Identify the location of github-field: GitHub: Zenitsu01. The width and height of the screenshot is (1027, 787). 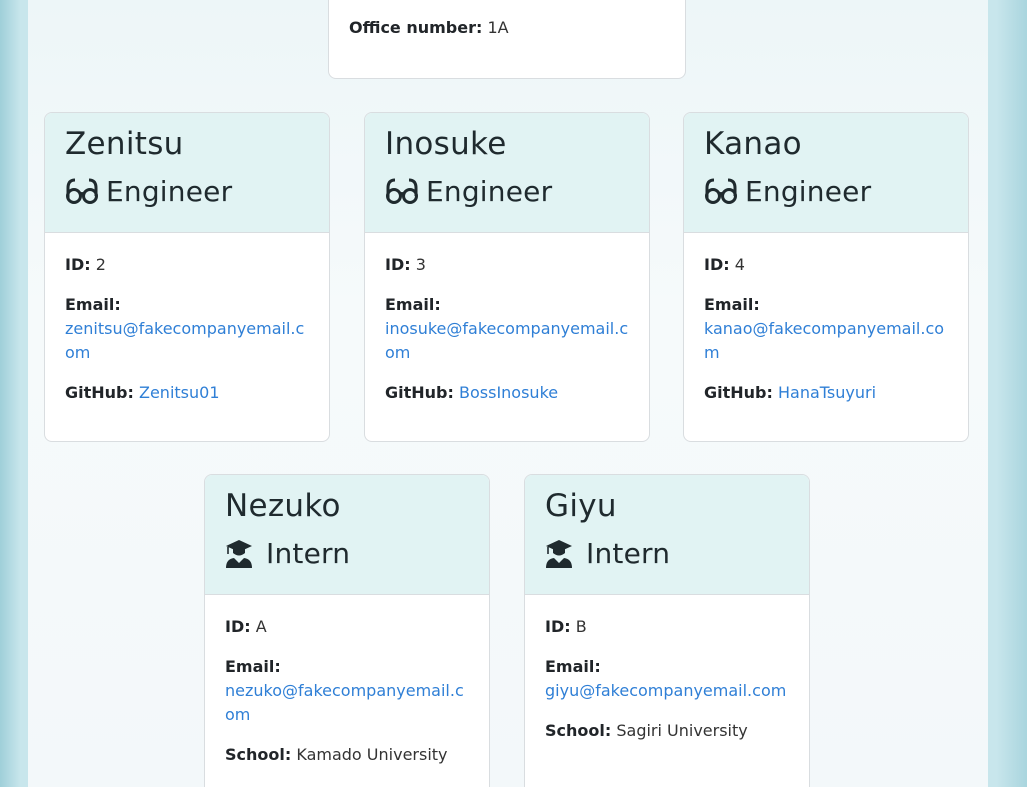
(187, 393).